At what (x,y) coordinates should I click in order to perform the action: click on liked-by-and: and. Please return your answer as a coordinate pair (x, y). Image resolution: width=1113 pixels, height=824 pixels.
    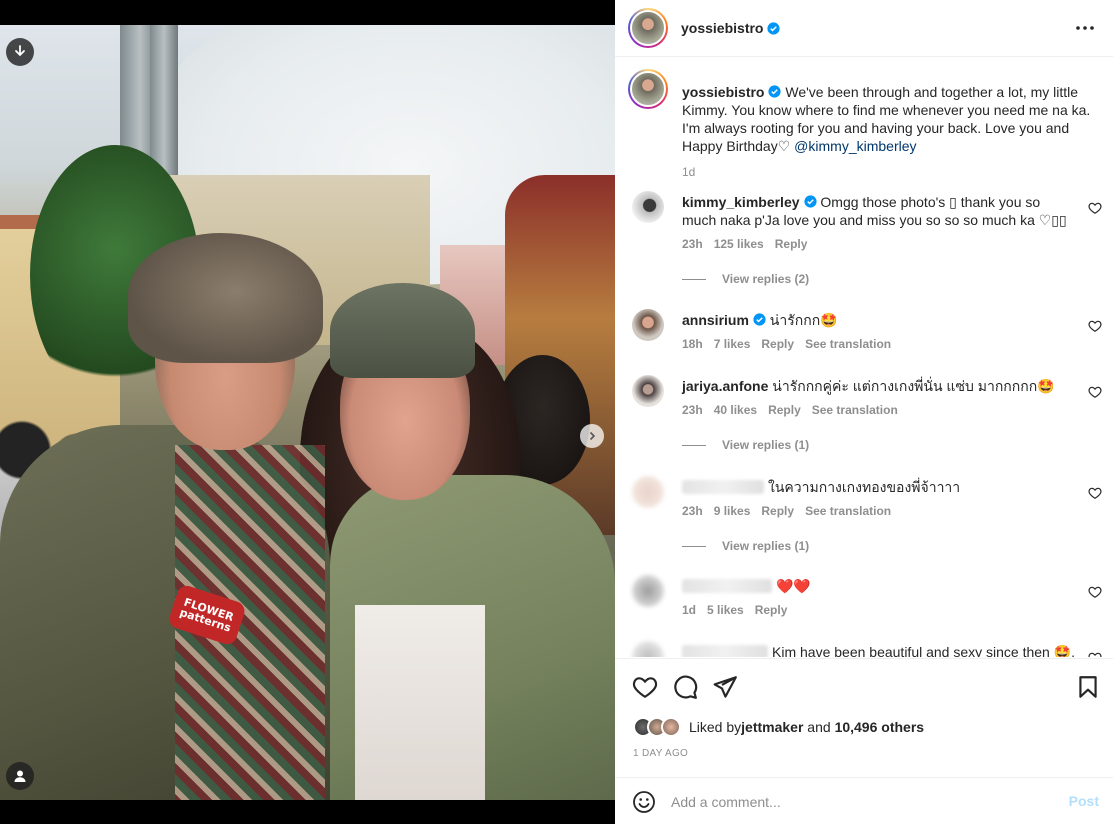
    Looking at the image, I should click on (819, 727).